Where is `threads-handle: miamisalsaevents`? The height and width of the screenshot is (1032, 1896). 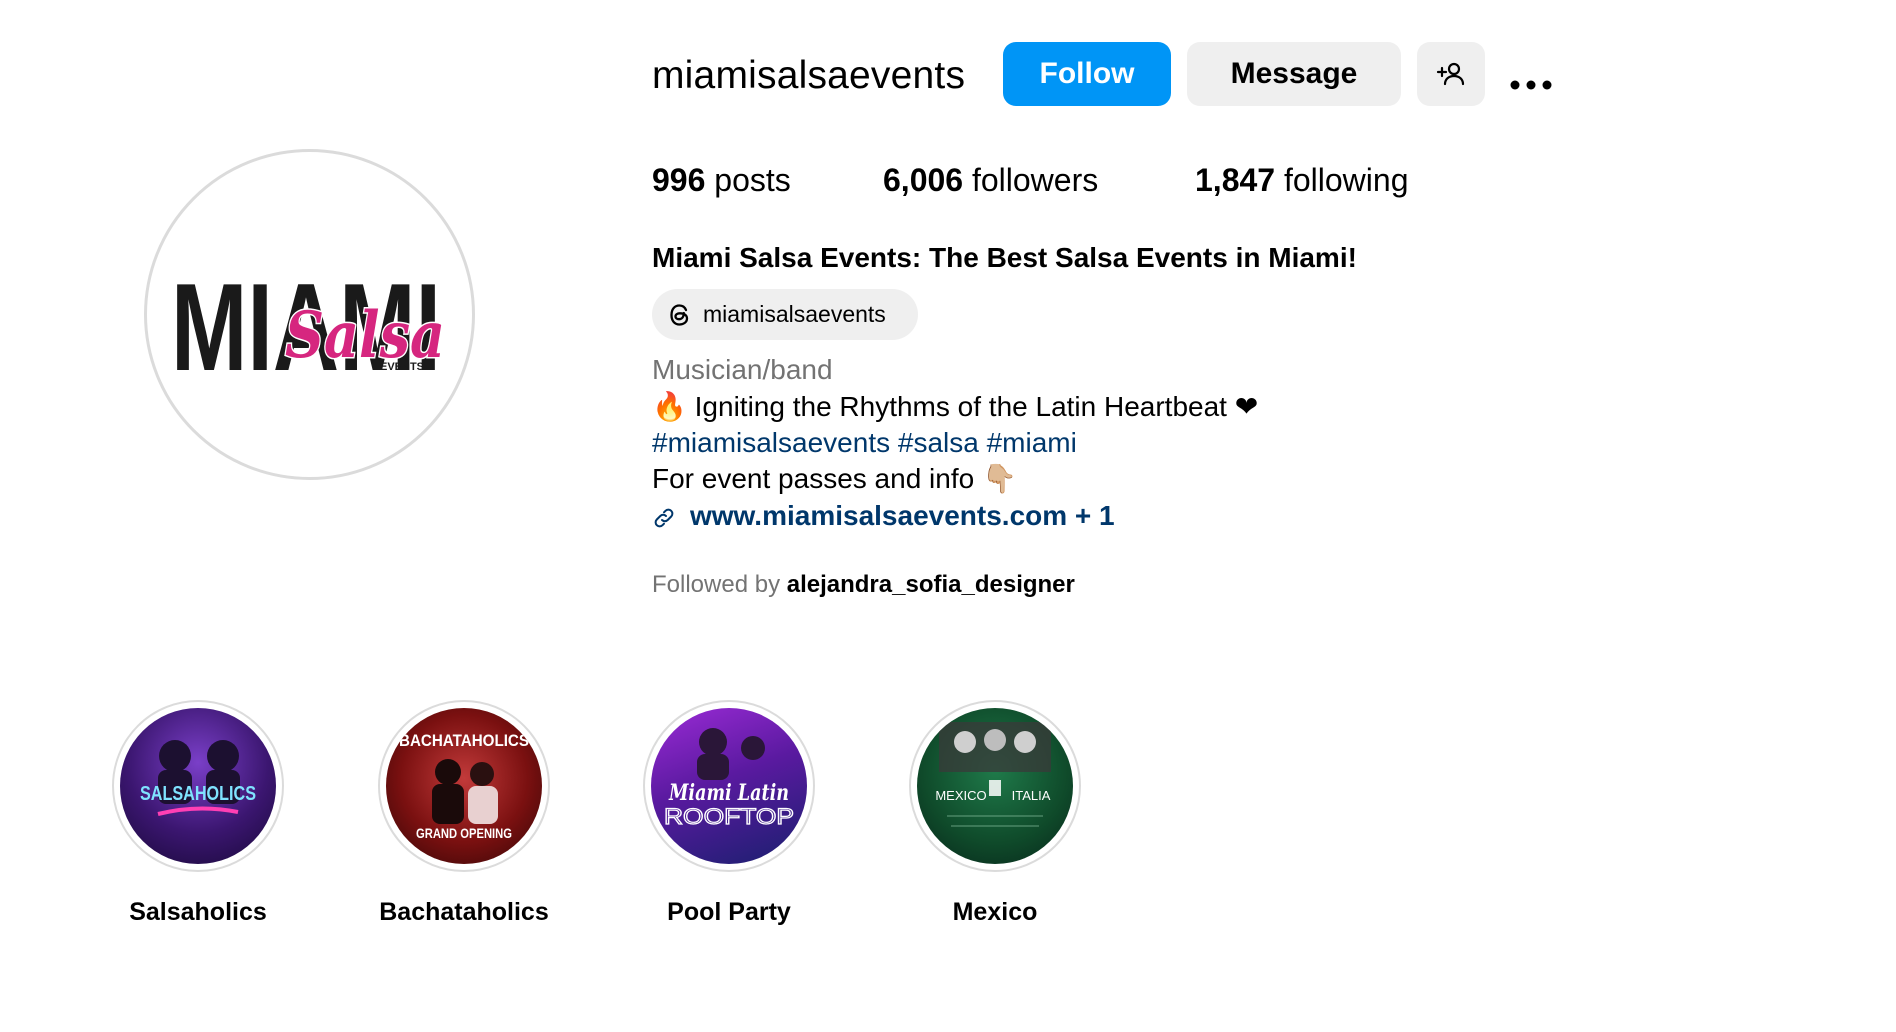 threads-handle: miamisalsaevents is located at coordinates (794, 314).